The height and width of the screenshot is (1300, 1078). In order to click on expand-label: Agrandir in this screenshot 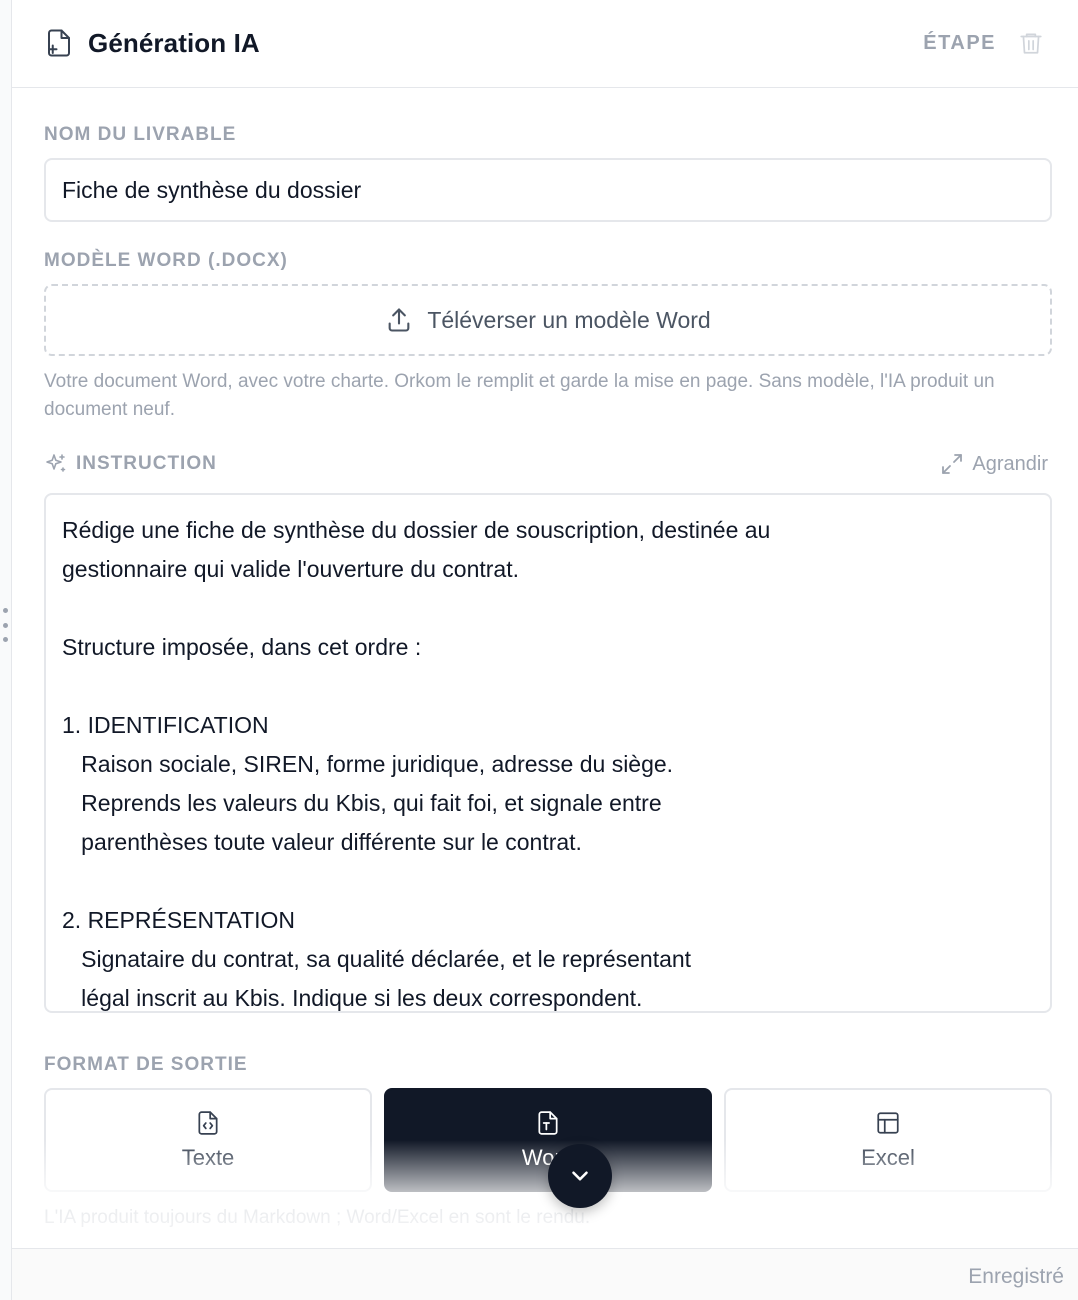, I will do `click(1010, 463)`.